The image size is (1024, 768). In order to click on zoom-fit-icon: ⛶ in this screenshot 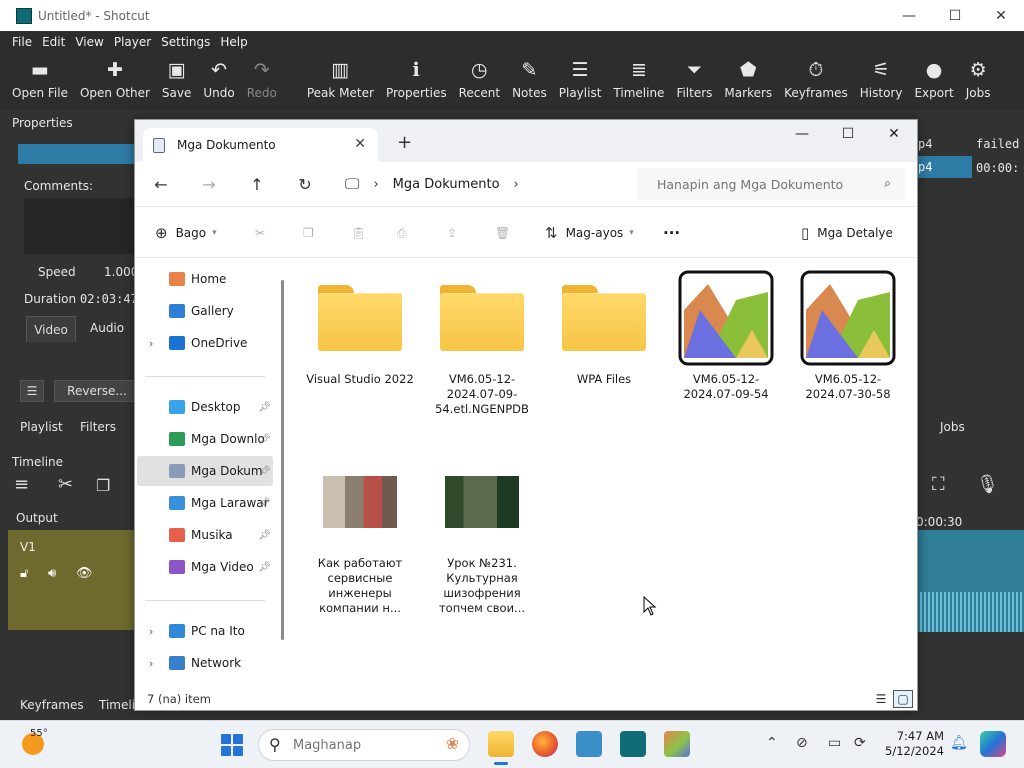, I will do `click(938, 484)`.